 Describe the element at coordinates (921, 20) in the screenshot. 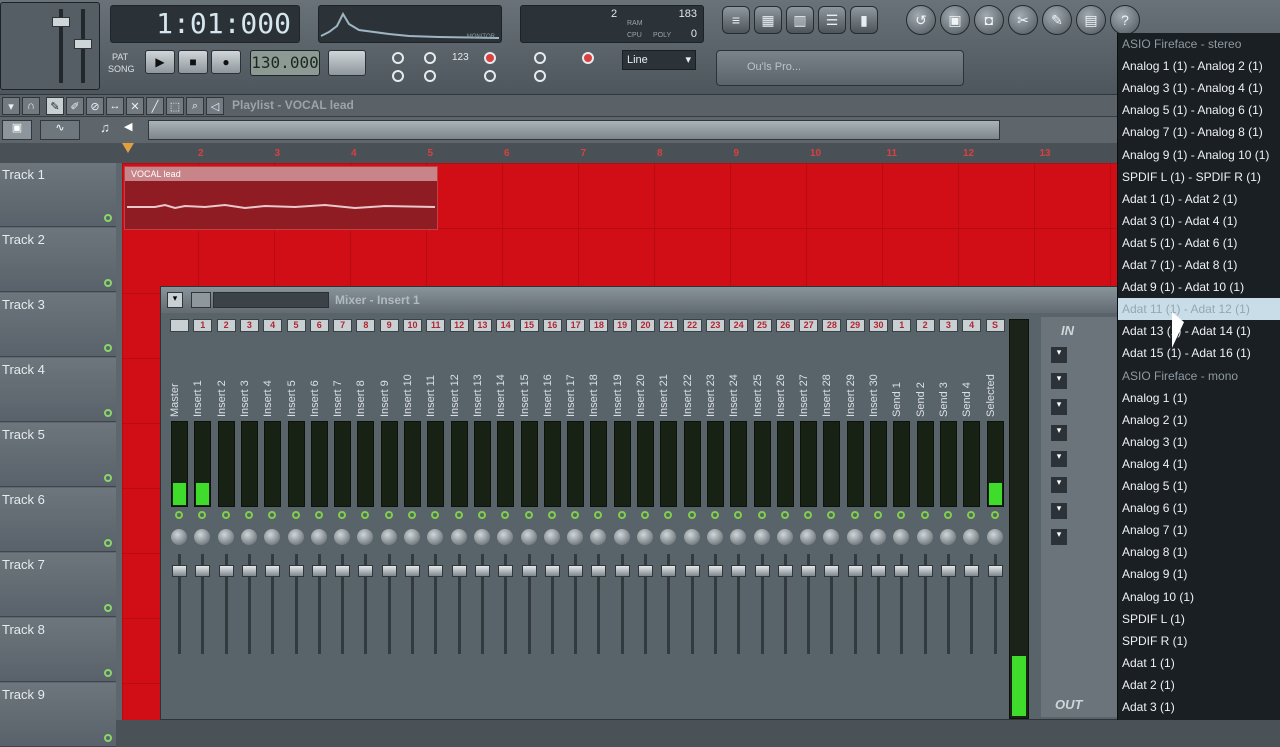

I see `undo-button: ↺` at that location.